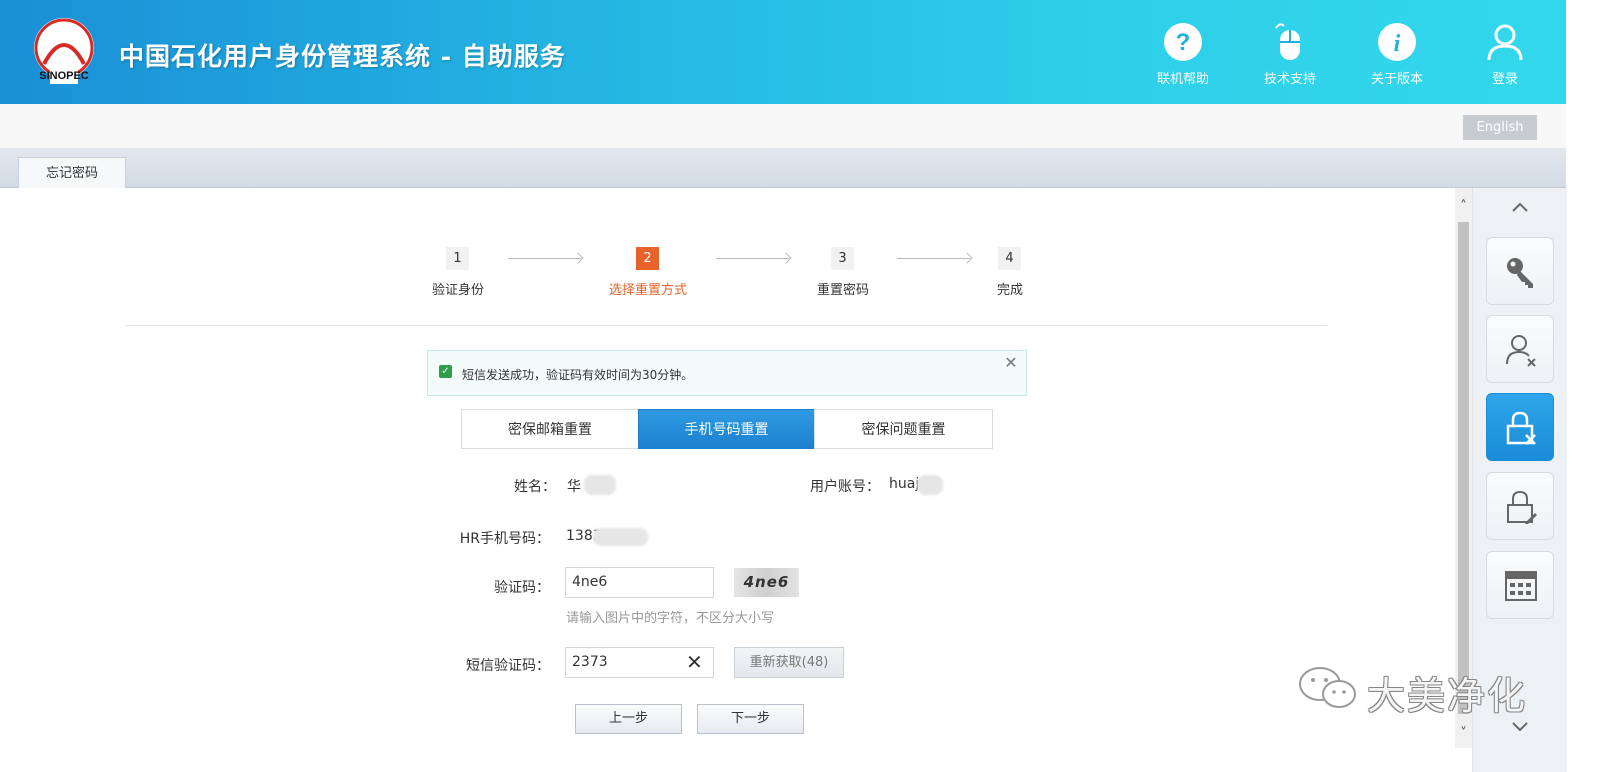 The height and width of the screenshot is (772, 1597). What do you see at coordinates (504, 539) in the screenshot?
I see `phone-label: HR手机号码：` at bounding box center [504, 539].